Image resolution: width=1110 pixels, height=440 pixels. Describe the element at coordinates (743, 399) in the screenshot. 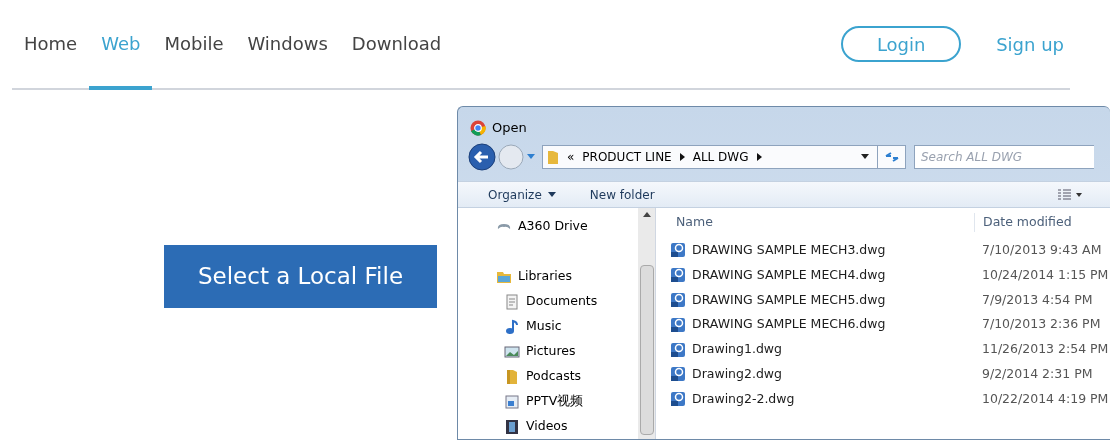

I see `file-name: Drawing2-2.dwg` at that location.